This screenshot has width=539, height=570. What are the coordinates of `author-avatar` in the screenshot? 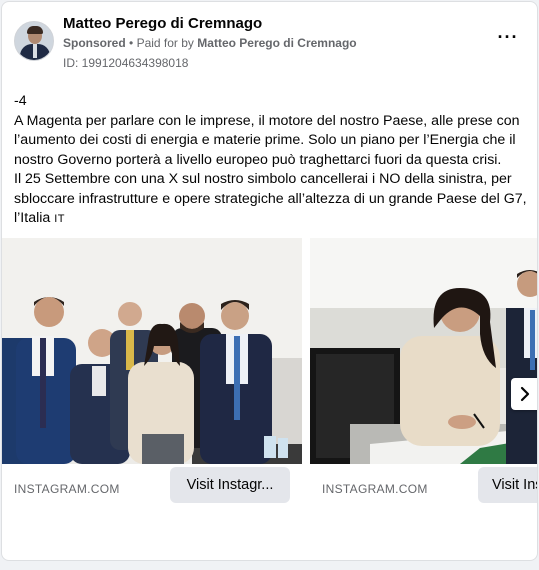 It's located at (34, 41).